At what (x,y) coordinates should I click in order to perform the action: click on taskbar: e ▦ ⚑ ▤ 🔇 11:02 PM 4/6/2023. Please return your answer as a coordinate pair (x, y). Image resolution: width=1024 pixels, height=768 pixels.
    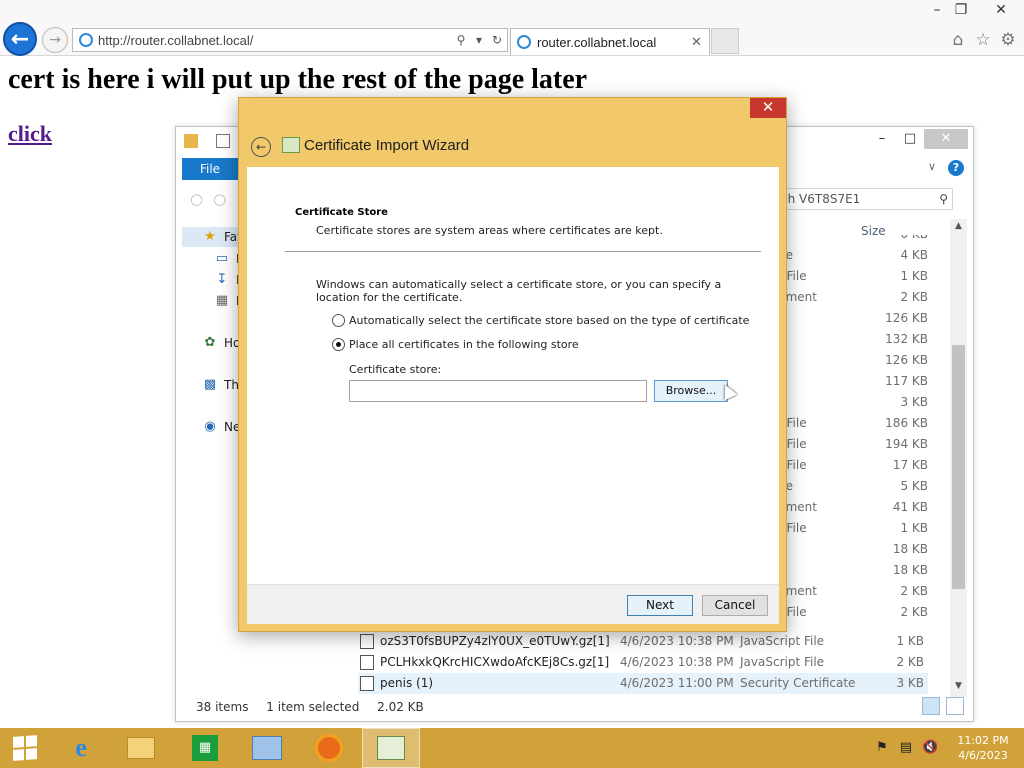
    Looking at the image, I should click on (512, 748).